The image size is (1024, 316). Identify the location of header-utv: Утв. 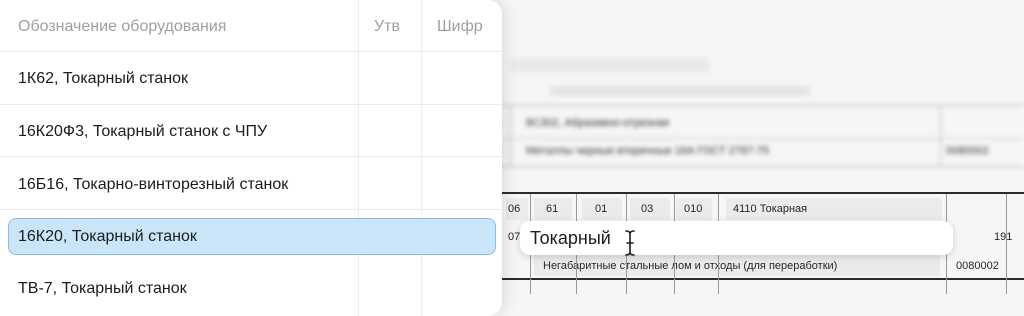
(387, 26).